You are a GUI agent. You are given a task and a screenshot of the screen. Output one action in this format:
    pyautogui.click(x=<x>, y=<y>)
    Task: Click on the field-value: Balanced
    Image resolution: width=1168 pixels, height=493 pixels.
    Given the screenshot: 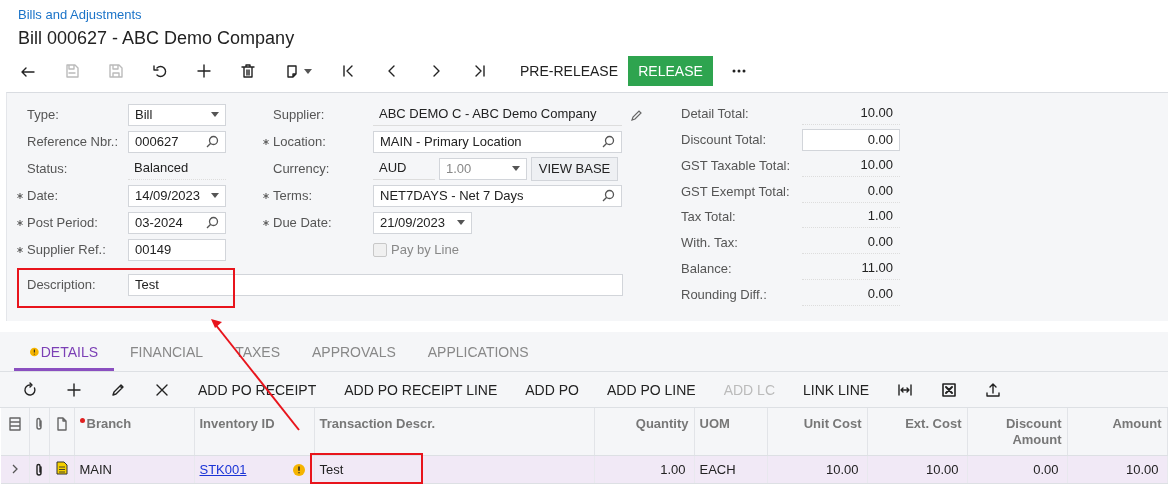 What is the action you would take?
    pyautogui.click(x=177, y=168)
    